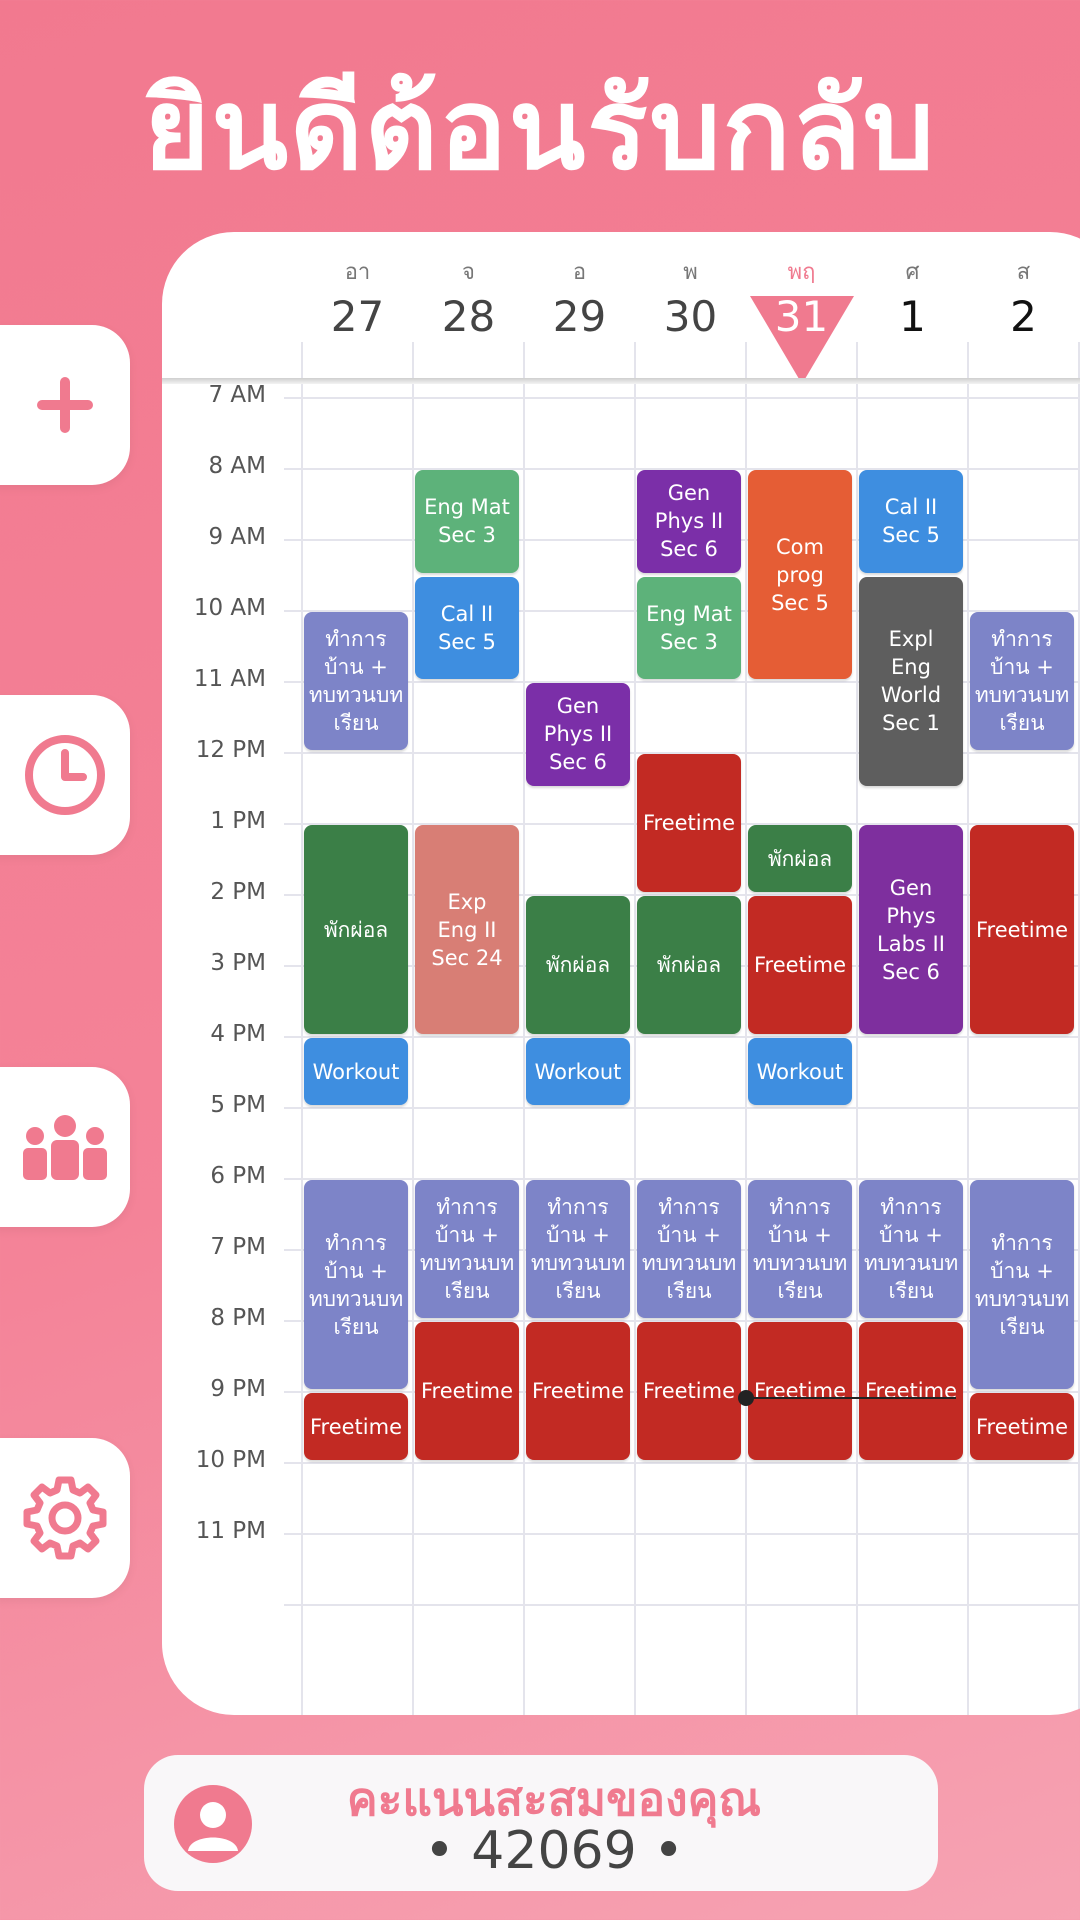 The image size is (1080, 1920). What do you see at coordinates (213, 1824) in the screenshot?
I see `avatar` at bounding box center [213, 1824].